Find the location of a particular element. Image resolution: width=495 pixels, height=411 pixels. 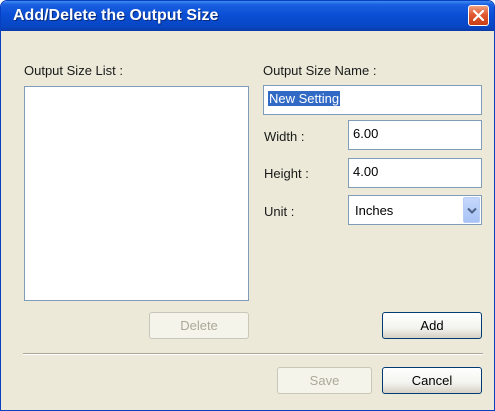

unit-dropdown-button is located at coordinates (471, 210).